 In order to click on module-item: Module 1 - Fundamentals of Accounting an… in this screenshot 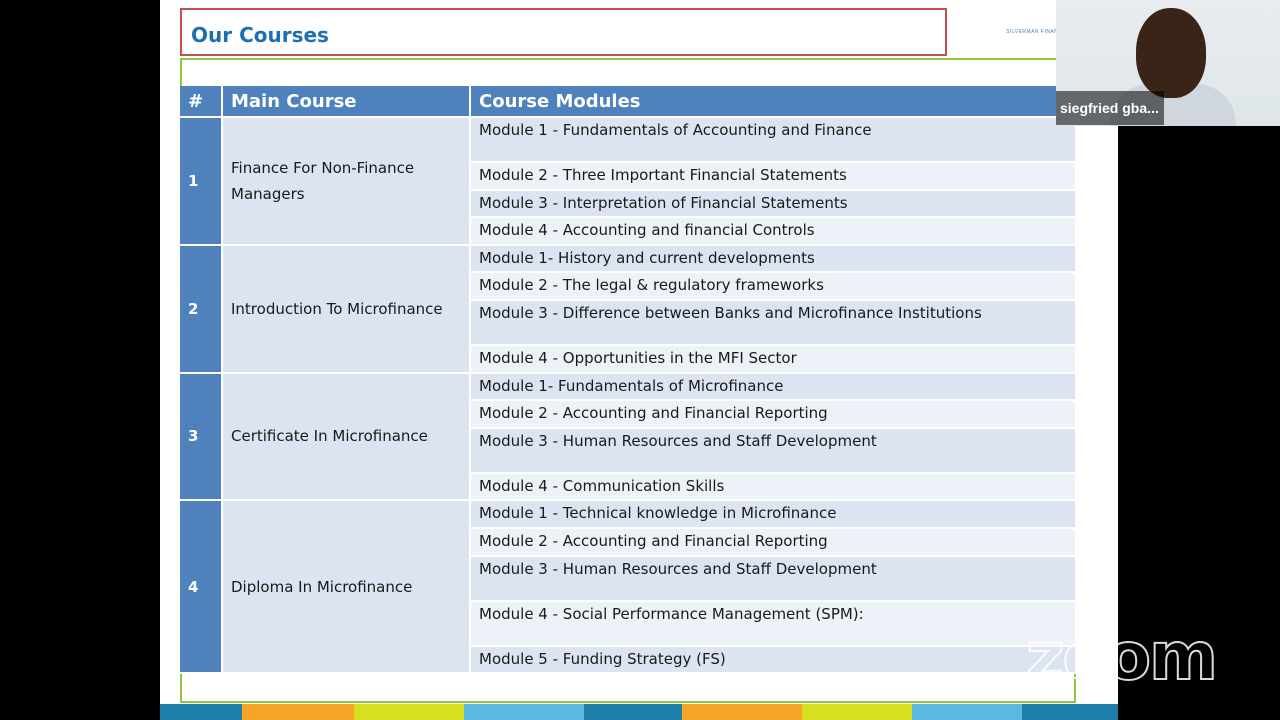, I will do `click(773, 140)`.